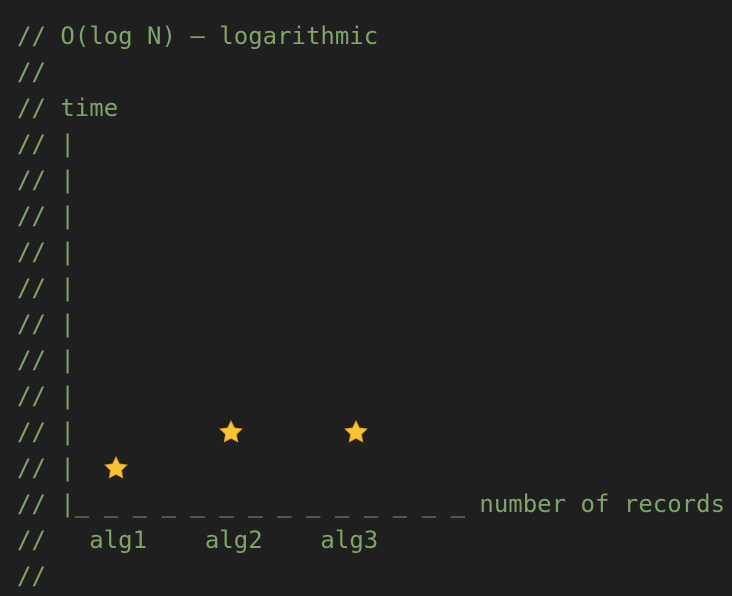  I want to click on code-line-7: // |, so click(371, 252).